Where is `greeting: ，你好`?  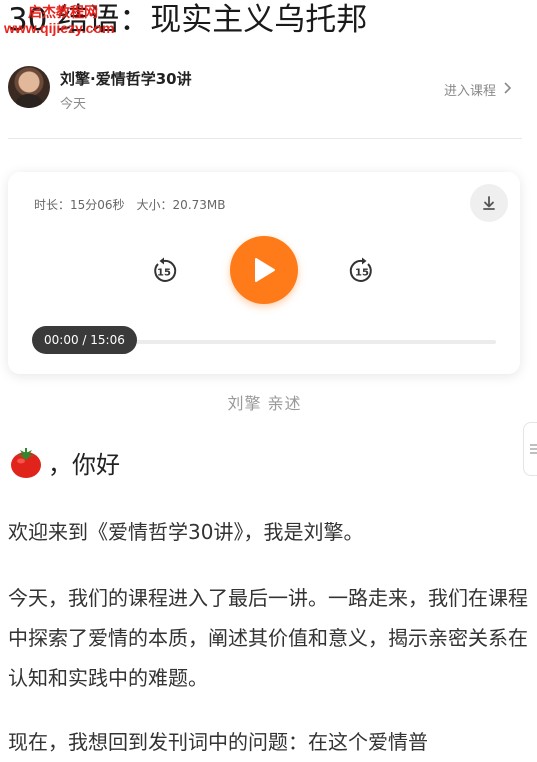 greeting: ，你好 is located at coordinates (64, 462).